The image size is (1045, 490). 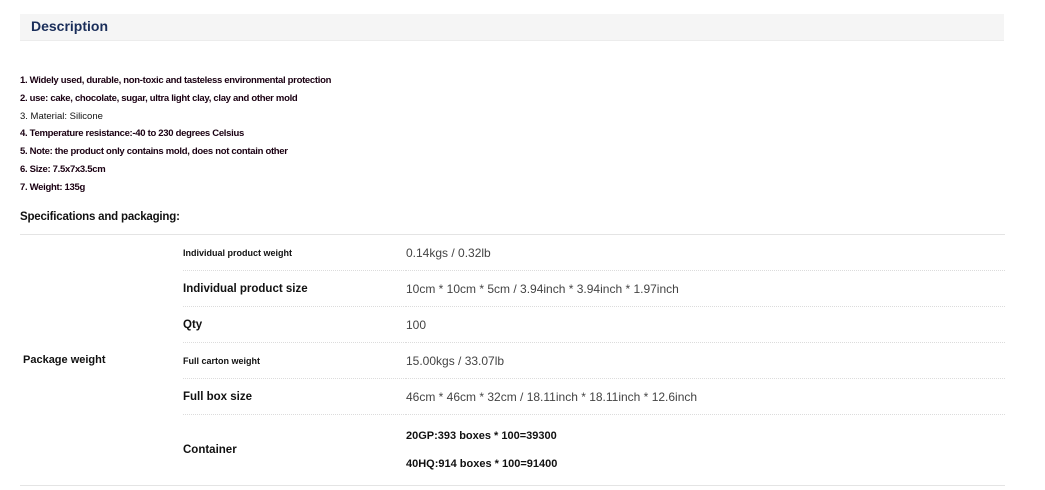 I want to click on specifications-title: Specifications and packaging:, so click(x=100, y=217).